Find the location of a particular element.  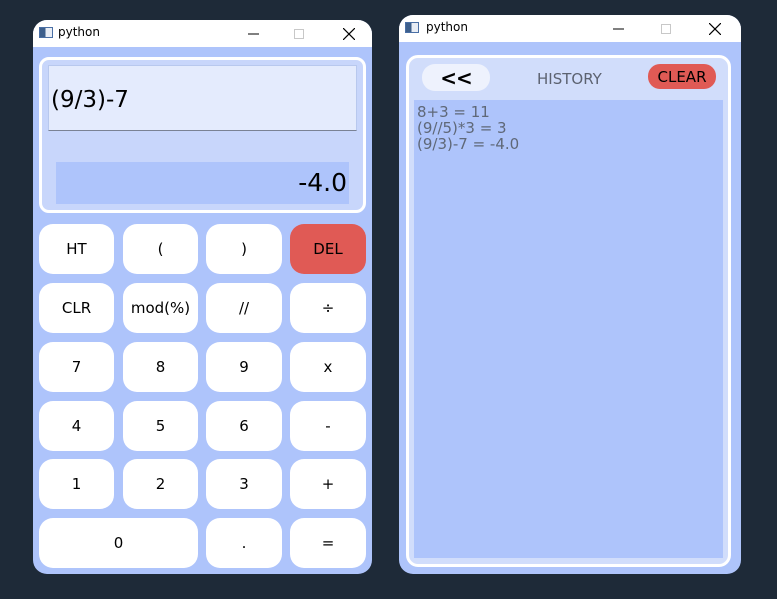

digit-0-button: 0 is located at coordinates (118, 543).